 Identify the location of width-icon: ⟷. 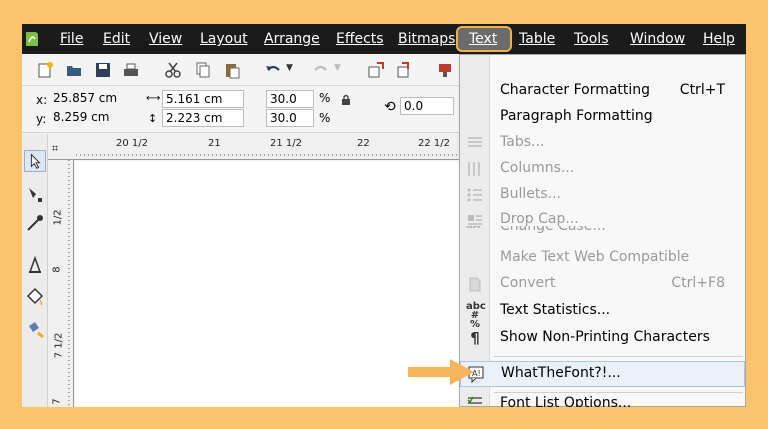
(153, 98).